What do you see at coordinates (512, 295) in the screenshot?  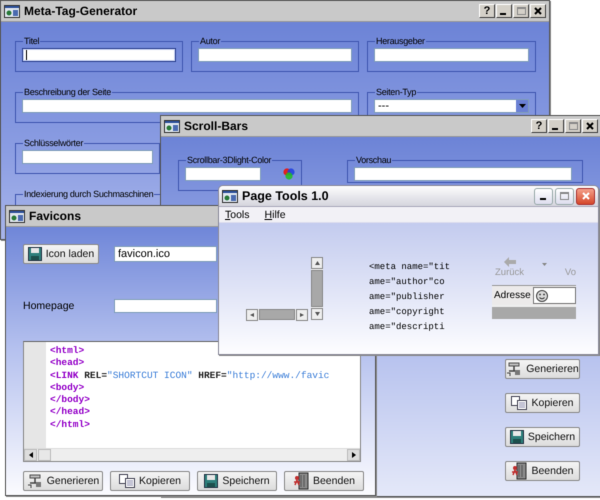 I see `address-label: Adresse` at bounding box center [512, 295].